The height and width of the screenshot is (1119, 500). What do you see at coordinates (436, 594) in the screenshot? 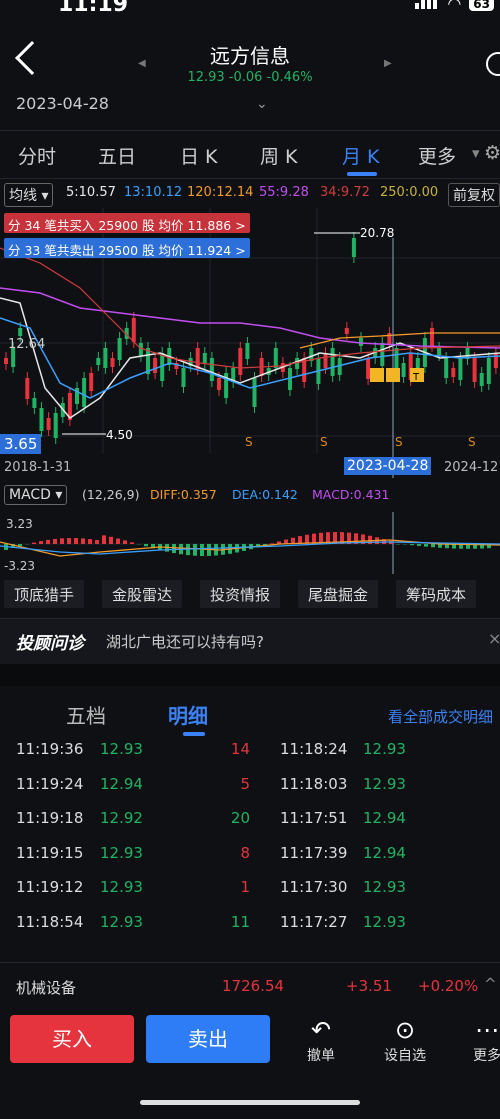
I see `tool-chip-cost: 筹码成本` at bounding box center [436, 594].